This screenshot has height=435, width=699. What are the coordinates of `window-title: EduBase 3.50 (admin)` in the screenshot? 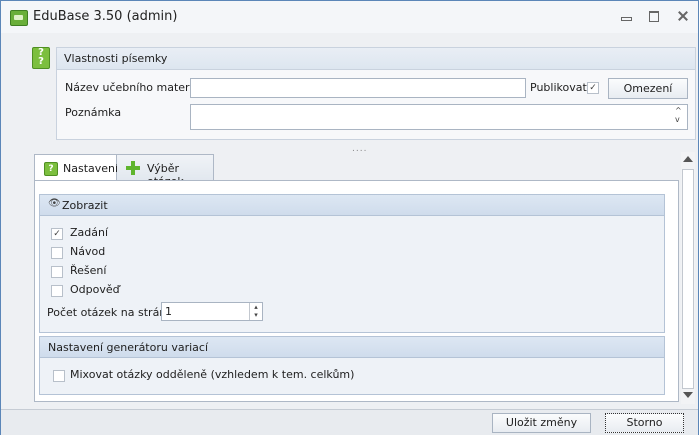 It's located at (105, 16).